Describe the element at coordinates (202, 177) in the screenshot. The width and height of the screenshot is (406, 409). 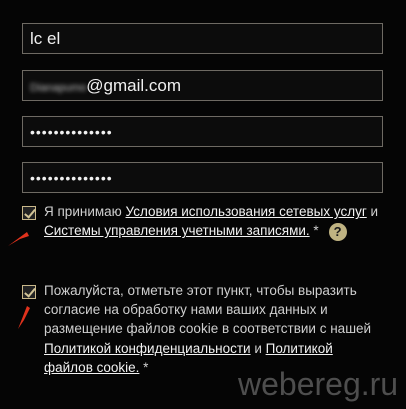
I see `password-confirm-field: ••••••••••••••` at that location.